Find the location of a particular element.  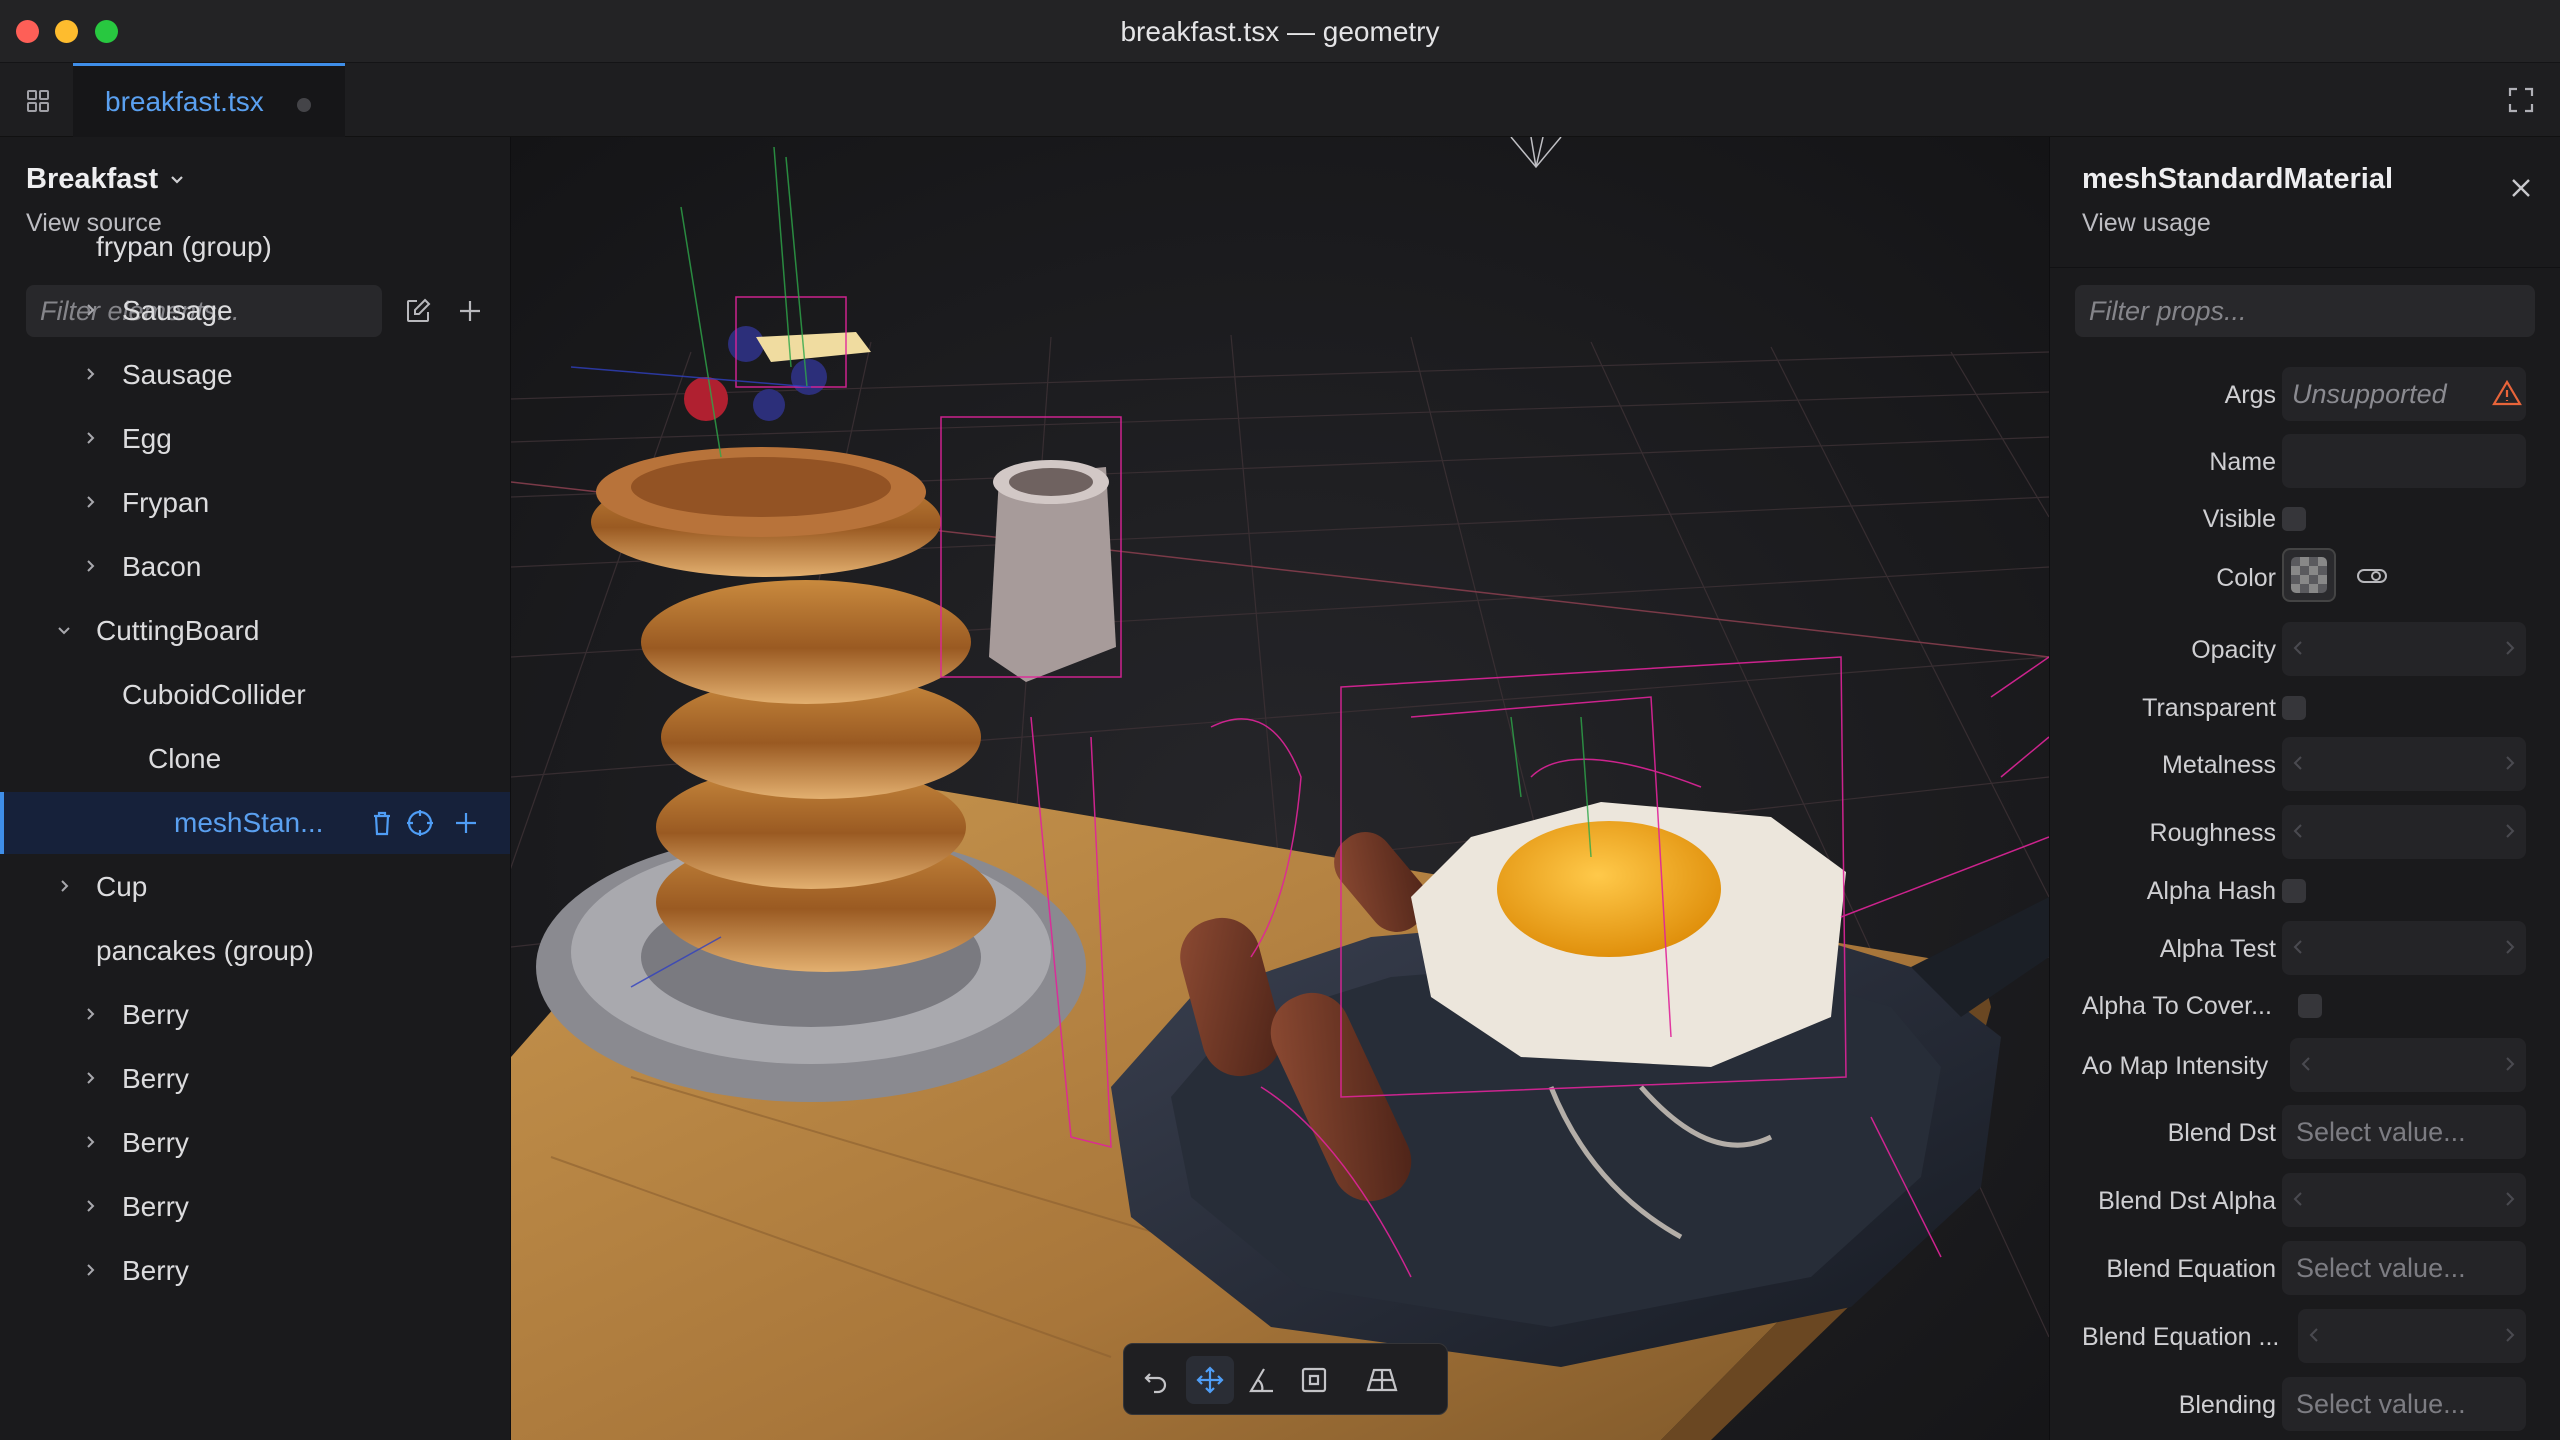

blend-equation-number-input is located at coordinates (2412, 1336).